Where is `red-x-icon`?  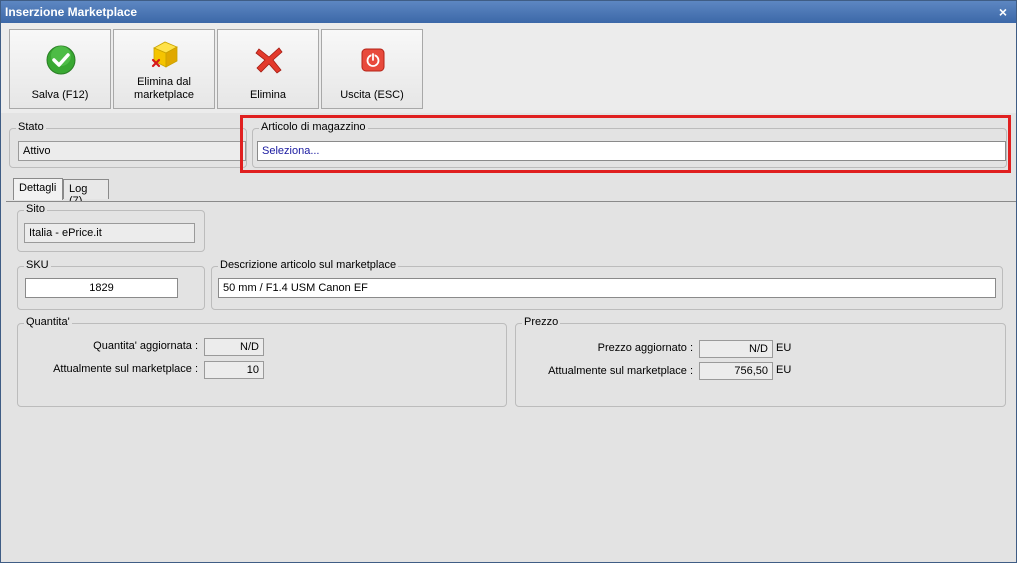
red-x-icon is located at coordinates (269, 60).